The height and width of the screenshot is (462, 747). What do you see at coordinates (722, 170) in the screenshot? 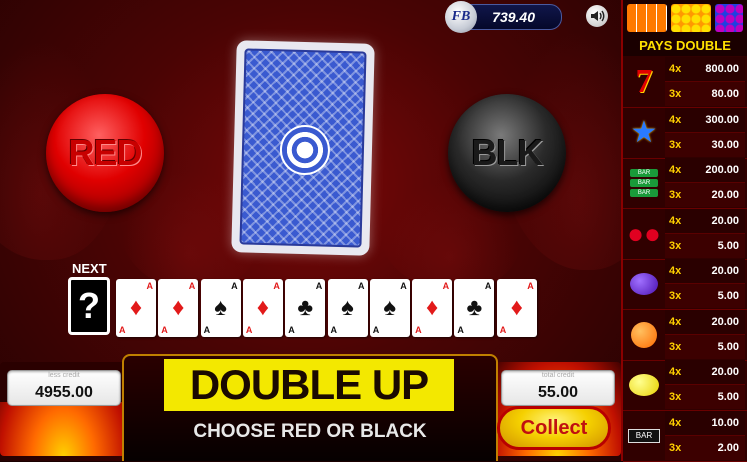
I see `payout-amount: 200.00` at bounding box center [722, 170].